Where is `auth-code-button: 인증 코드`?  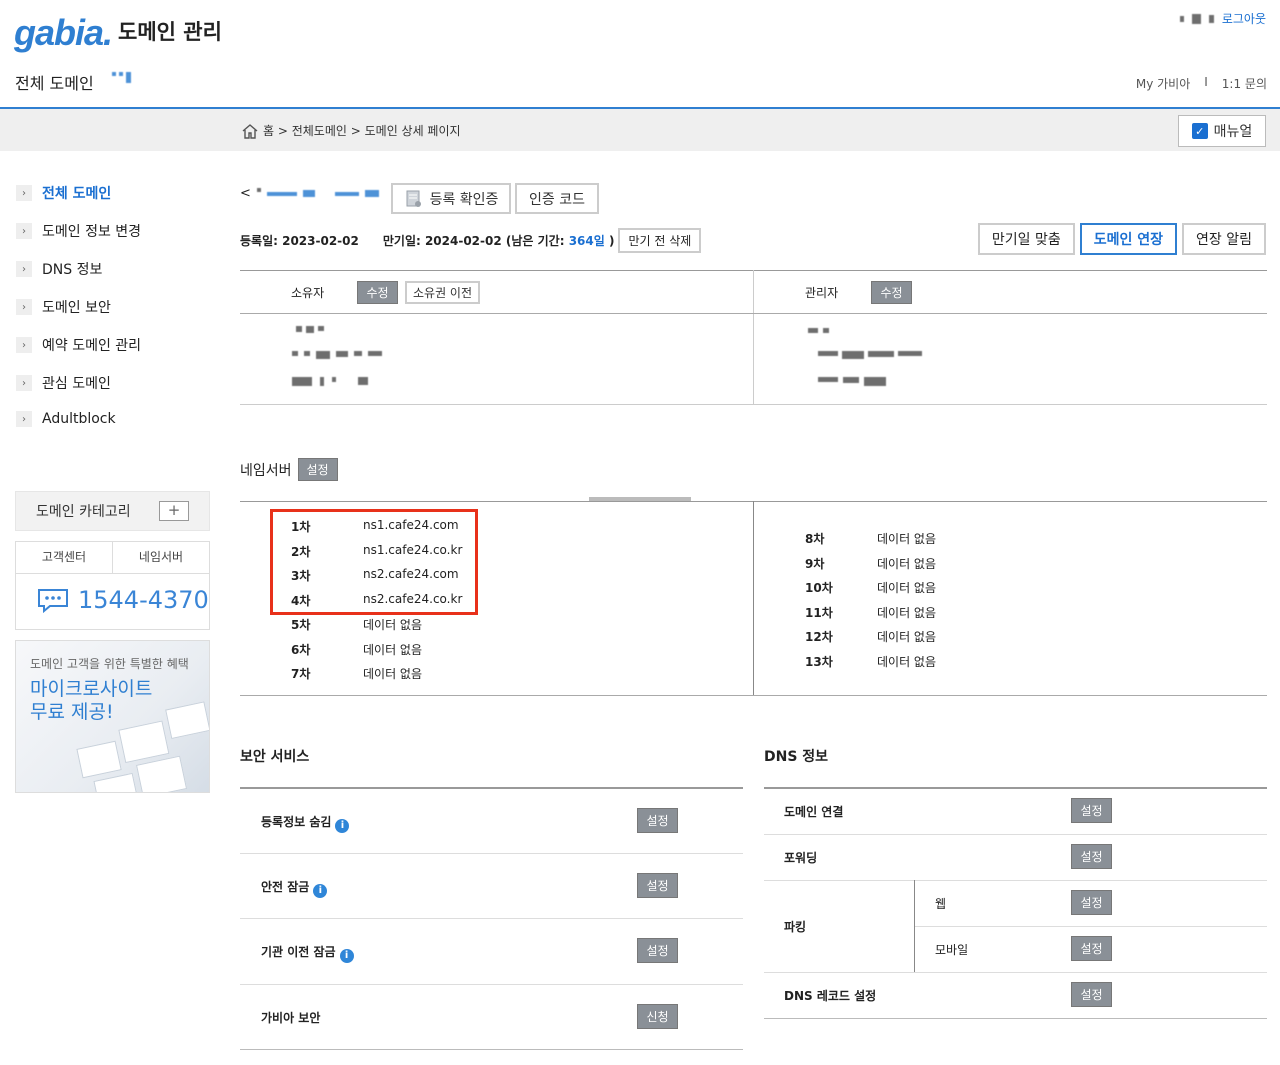
auth-code-button: 인증 코드 is located at coordinates (557, 198).